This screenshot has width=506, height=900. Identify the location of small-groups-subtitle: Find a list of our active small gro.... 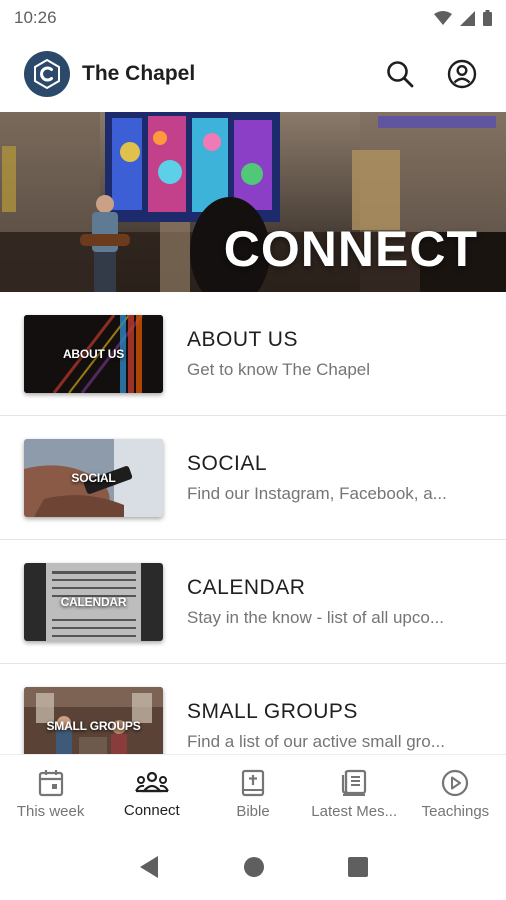
(316, 741).